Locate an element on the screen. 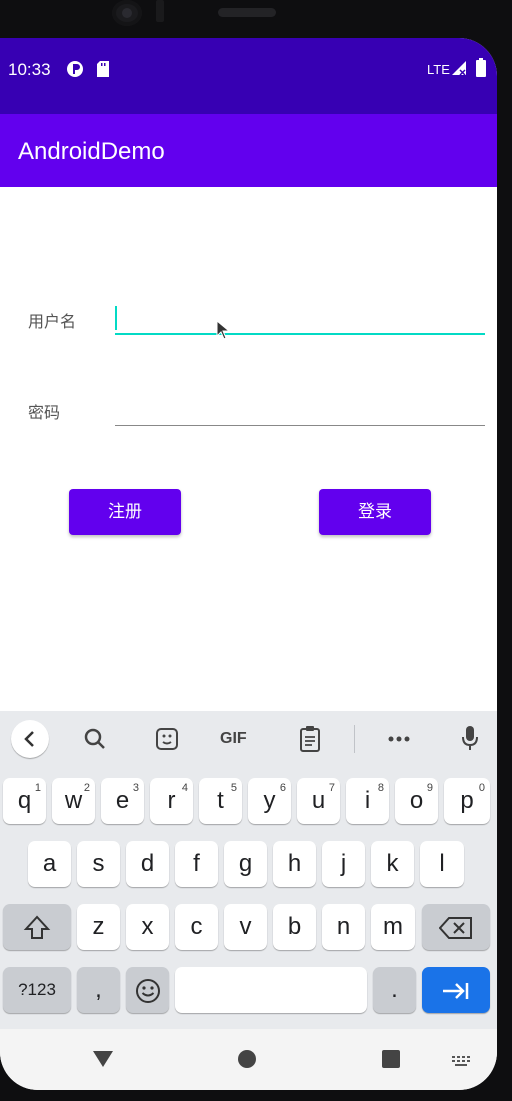 The width and height of the screenshot is (512, 1101). key-v: v is located at coordinates (245, 927).